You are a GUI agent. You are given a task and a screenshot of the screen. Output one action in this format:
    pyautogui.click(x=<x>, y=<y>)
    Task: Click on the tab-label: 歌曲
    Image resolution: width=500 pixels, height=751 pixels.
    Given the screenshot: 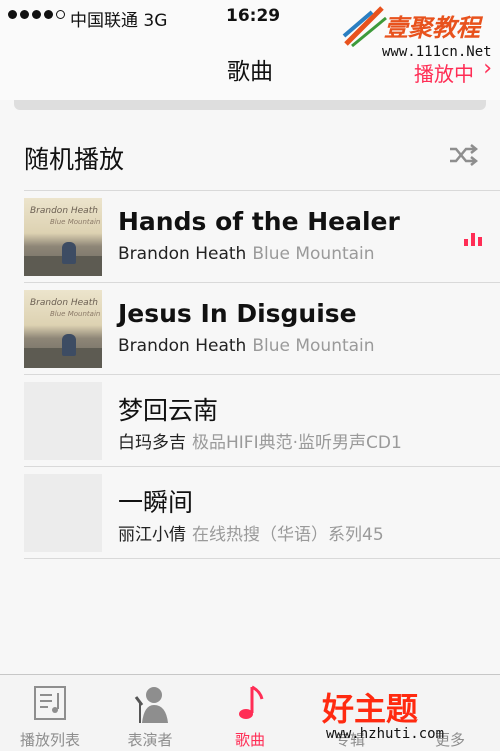 What is the action you would take?
    pyautogui.click(x=249, y=740)
    